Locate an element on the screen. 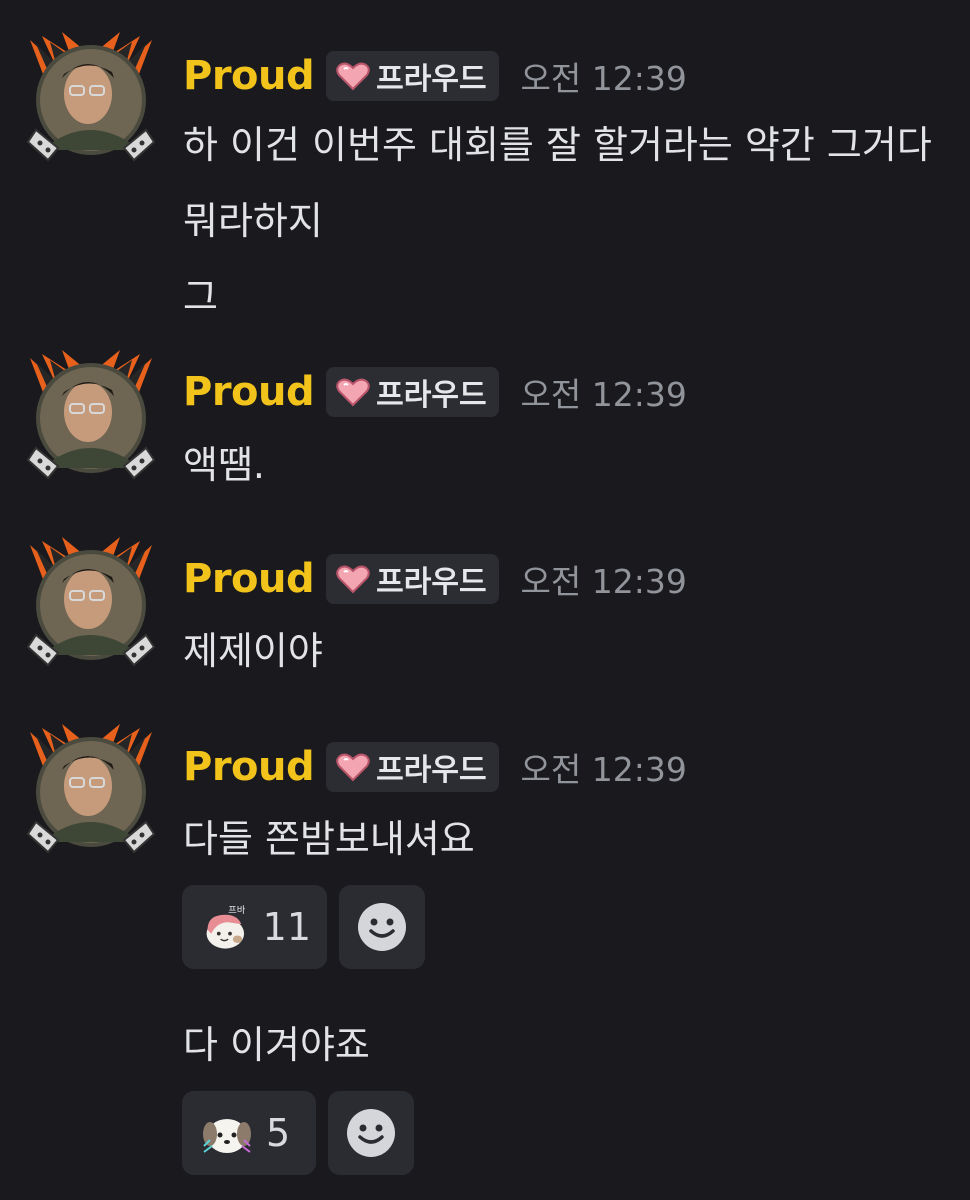 The width and height of the screenshot is (970, 1200). message-text: 액땜. is located at coordinates (224, 465).